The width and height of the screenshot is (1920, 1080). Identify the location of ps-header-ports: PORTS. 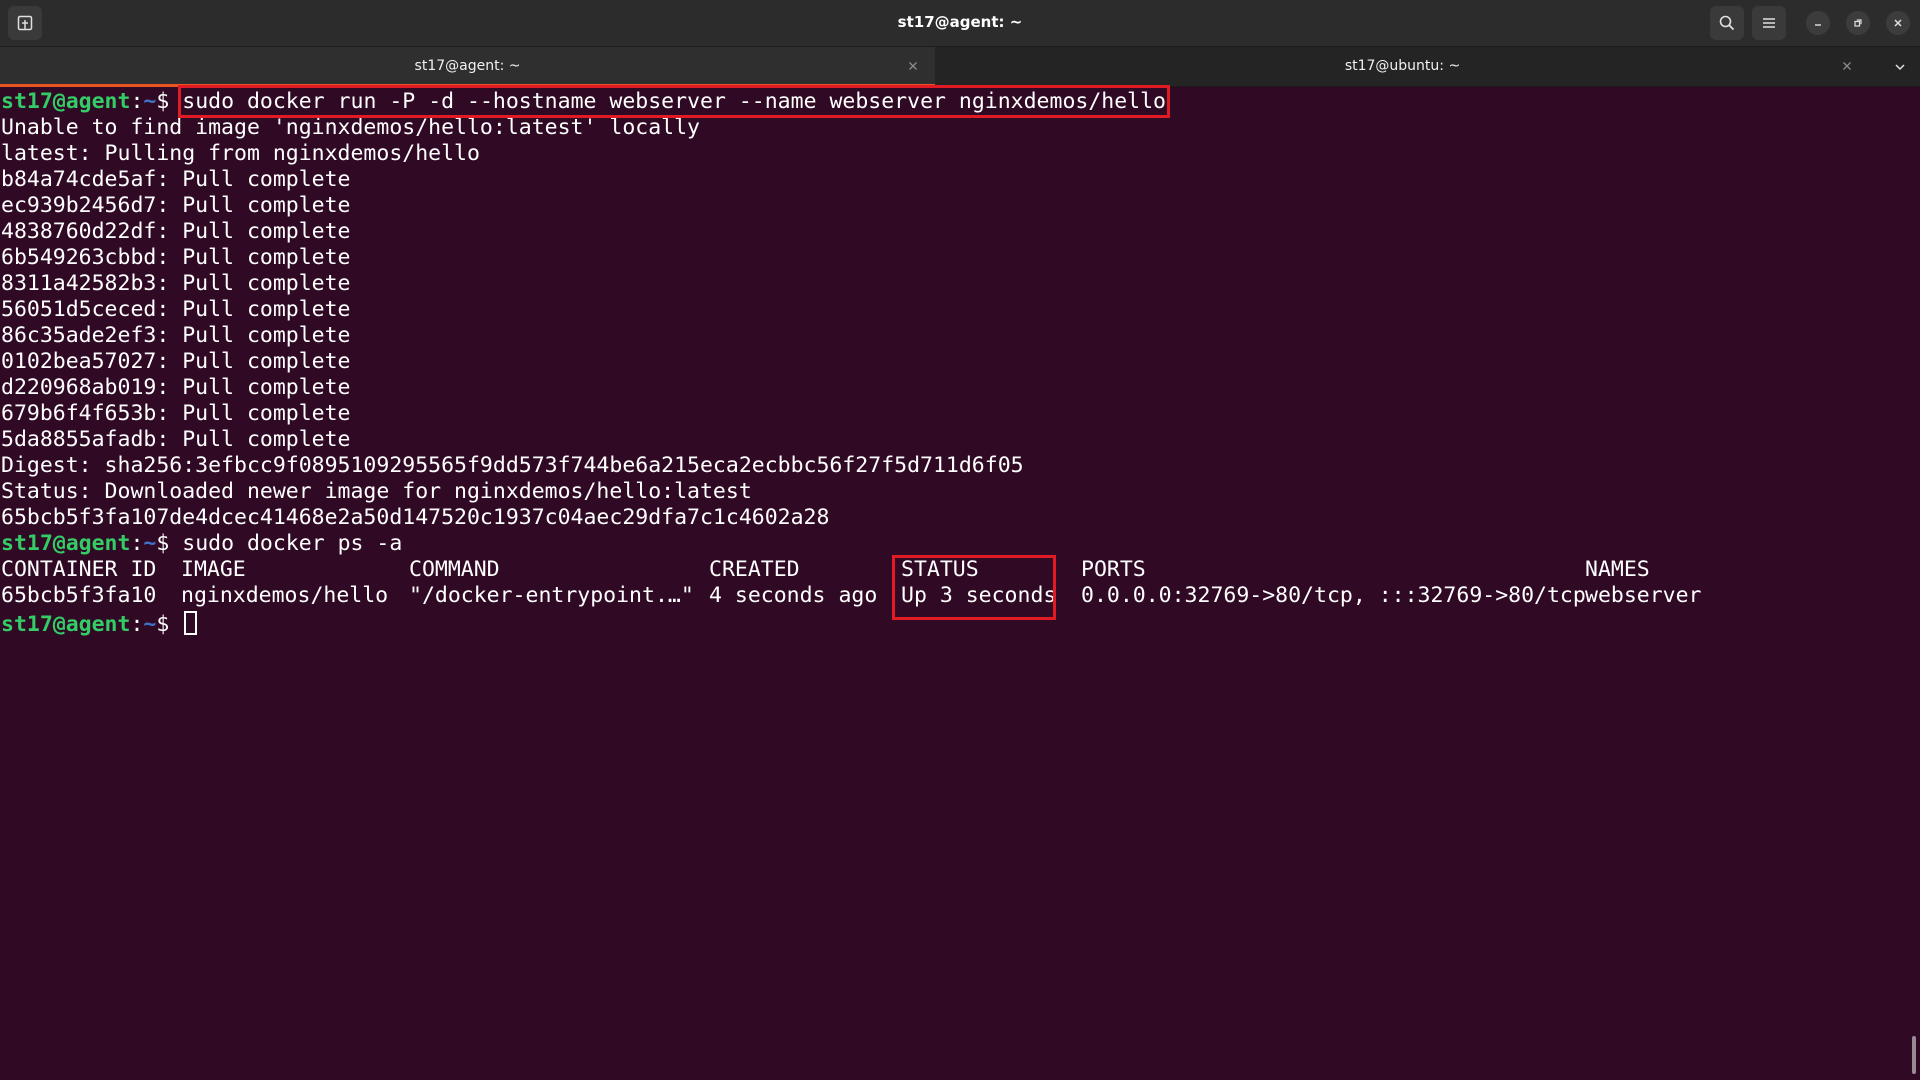
(1113, 569).